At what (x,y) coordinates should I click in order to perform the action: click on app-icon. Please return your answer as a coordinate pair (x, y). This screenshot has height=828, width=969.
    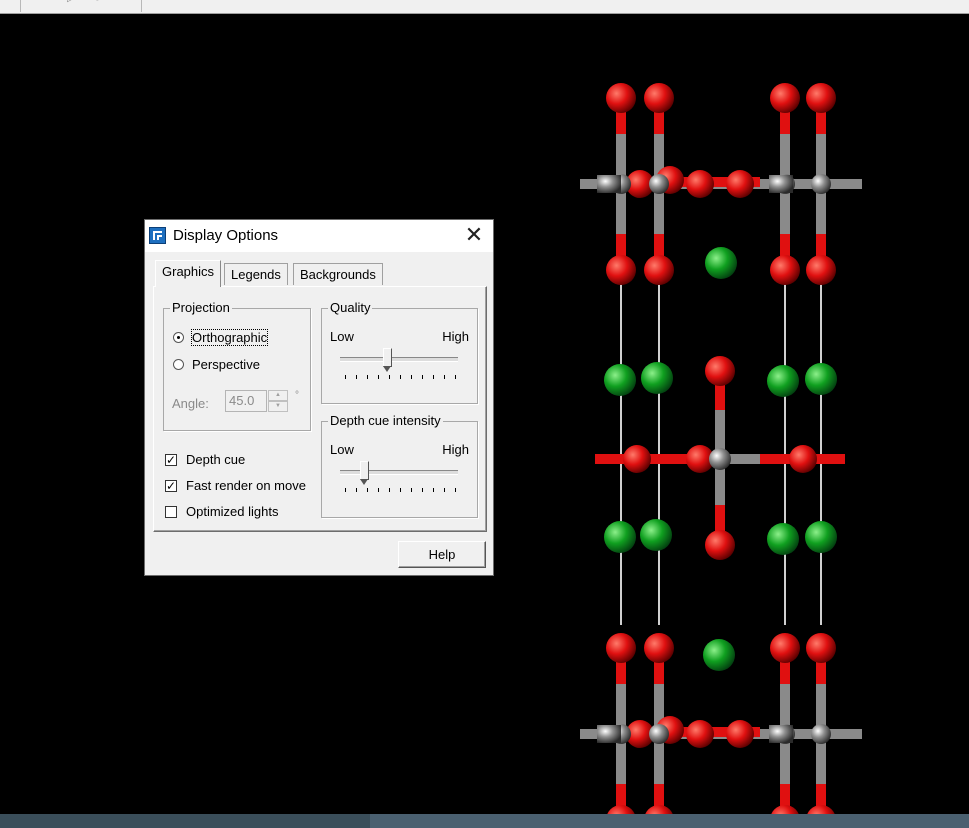
    Looking at the image, I should click on (157, 235).